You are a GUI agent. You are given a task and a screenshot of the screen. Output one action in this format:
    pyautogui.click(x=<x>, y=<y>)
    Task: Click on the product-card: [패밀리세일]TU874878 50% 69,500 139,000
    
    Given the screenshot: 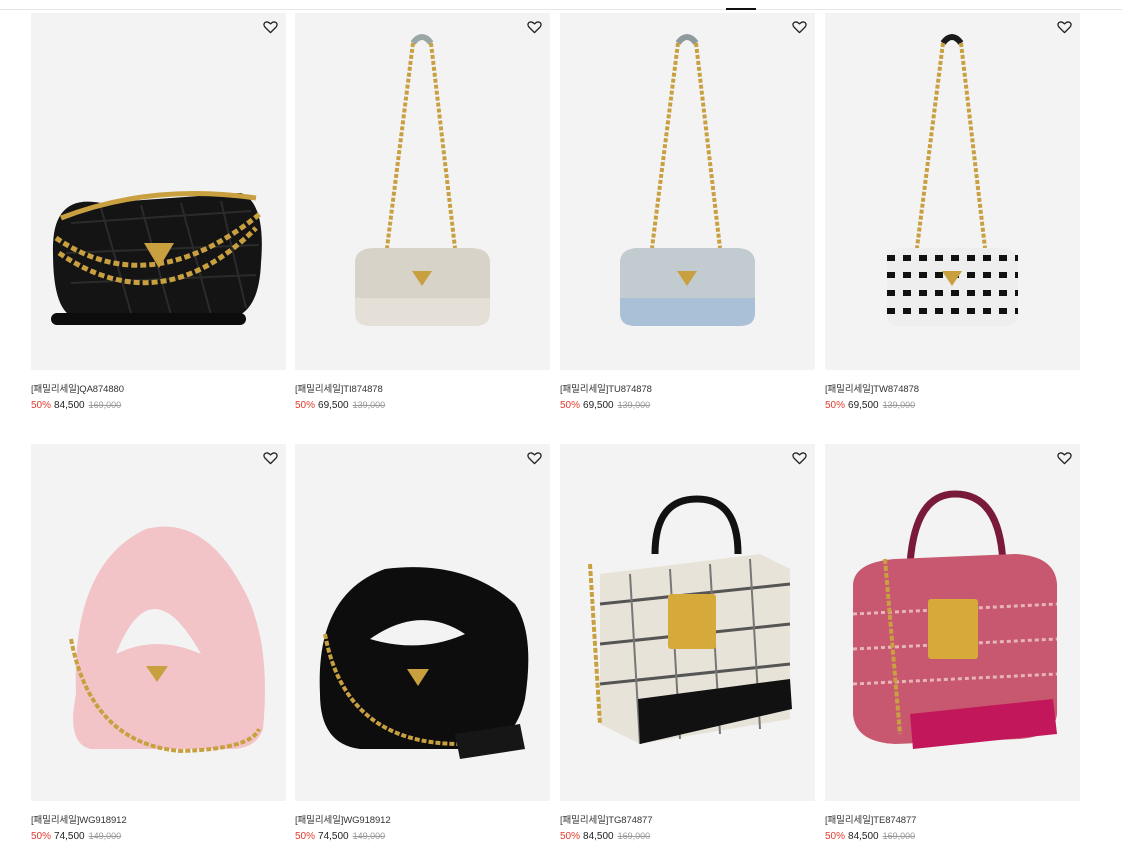 What is the action you would take?
    pyautogui.click(x=687, y=212)
    